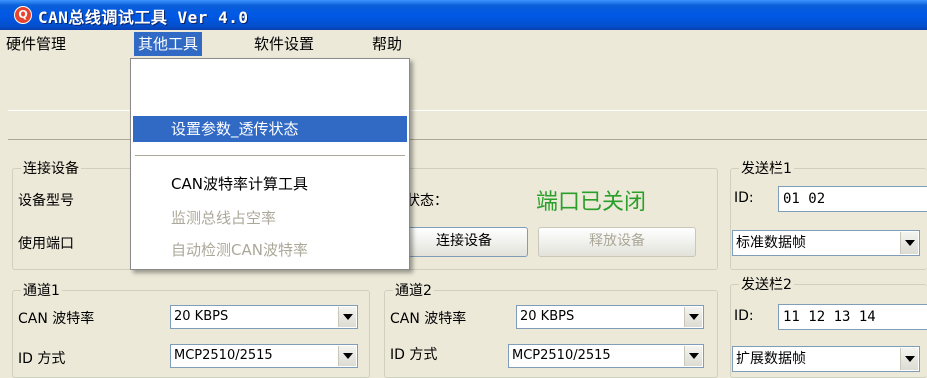 This screenshot has width=927, height=378. Describe the element at coordinates (826, 243) in the screenshot. I see `send1-frame-type-select: 标准数据帧` at that location.